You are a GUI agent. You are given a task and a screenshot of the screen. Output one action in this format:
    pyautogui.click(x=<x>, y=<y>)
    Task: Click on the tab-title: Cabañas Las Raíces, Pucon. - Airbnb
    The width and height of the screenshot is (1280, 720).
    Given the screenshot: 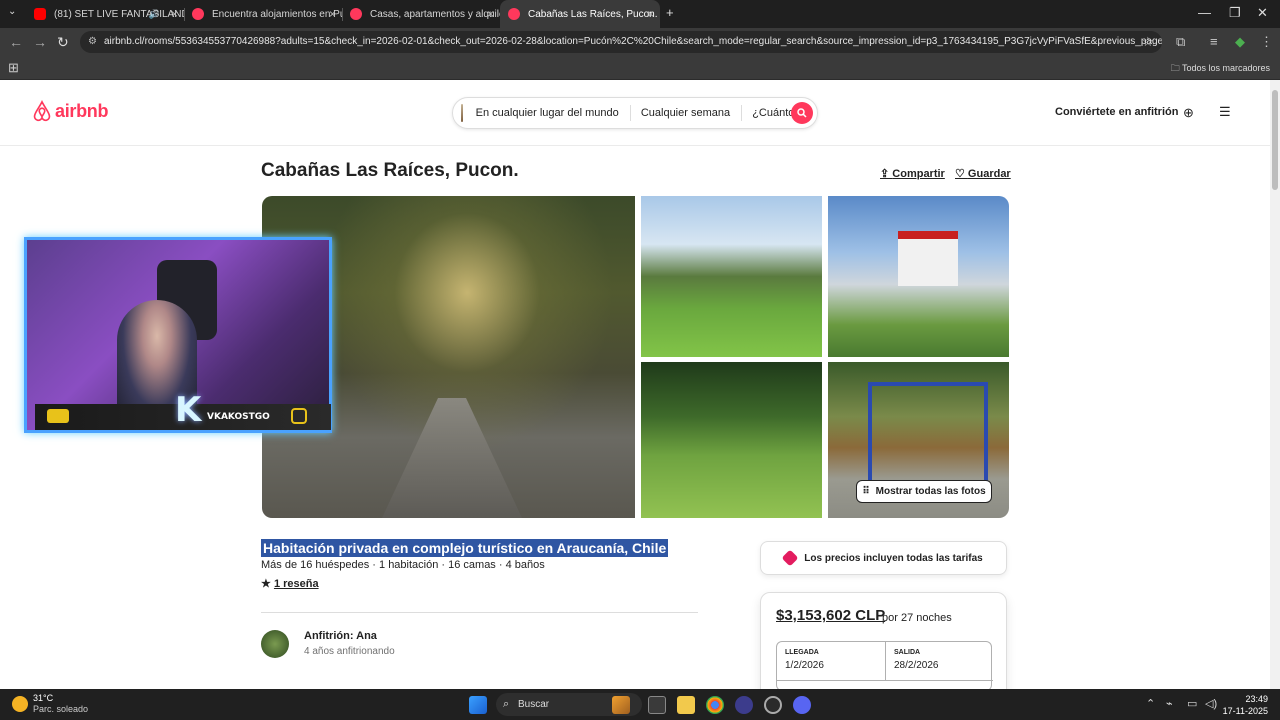 What is the action you would take?
    pyautogui.click(x=594, y=14)
    